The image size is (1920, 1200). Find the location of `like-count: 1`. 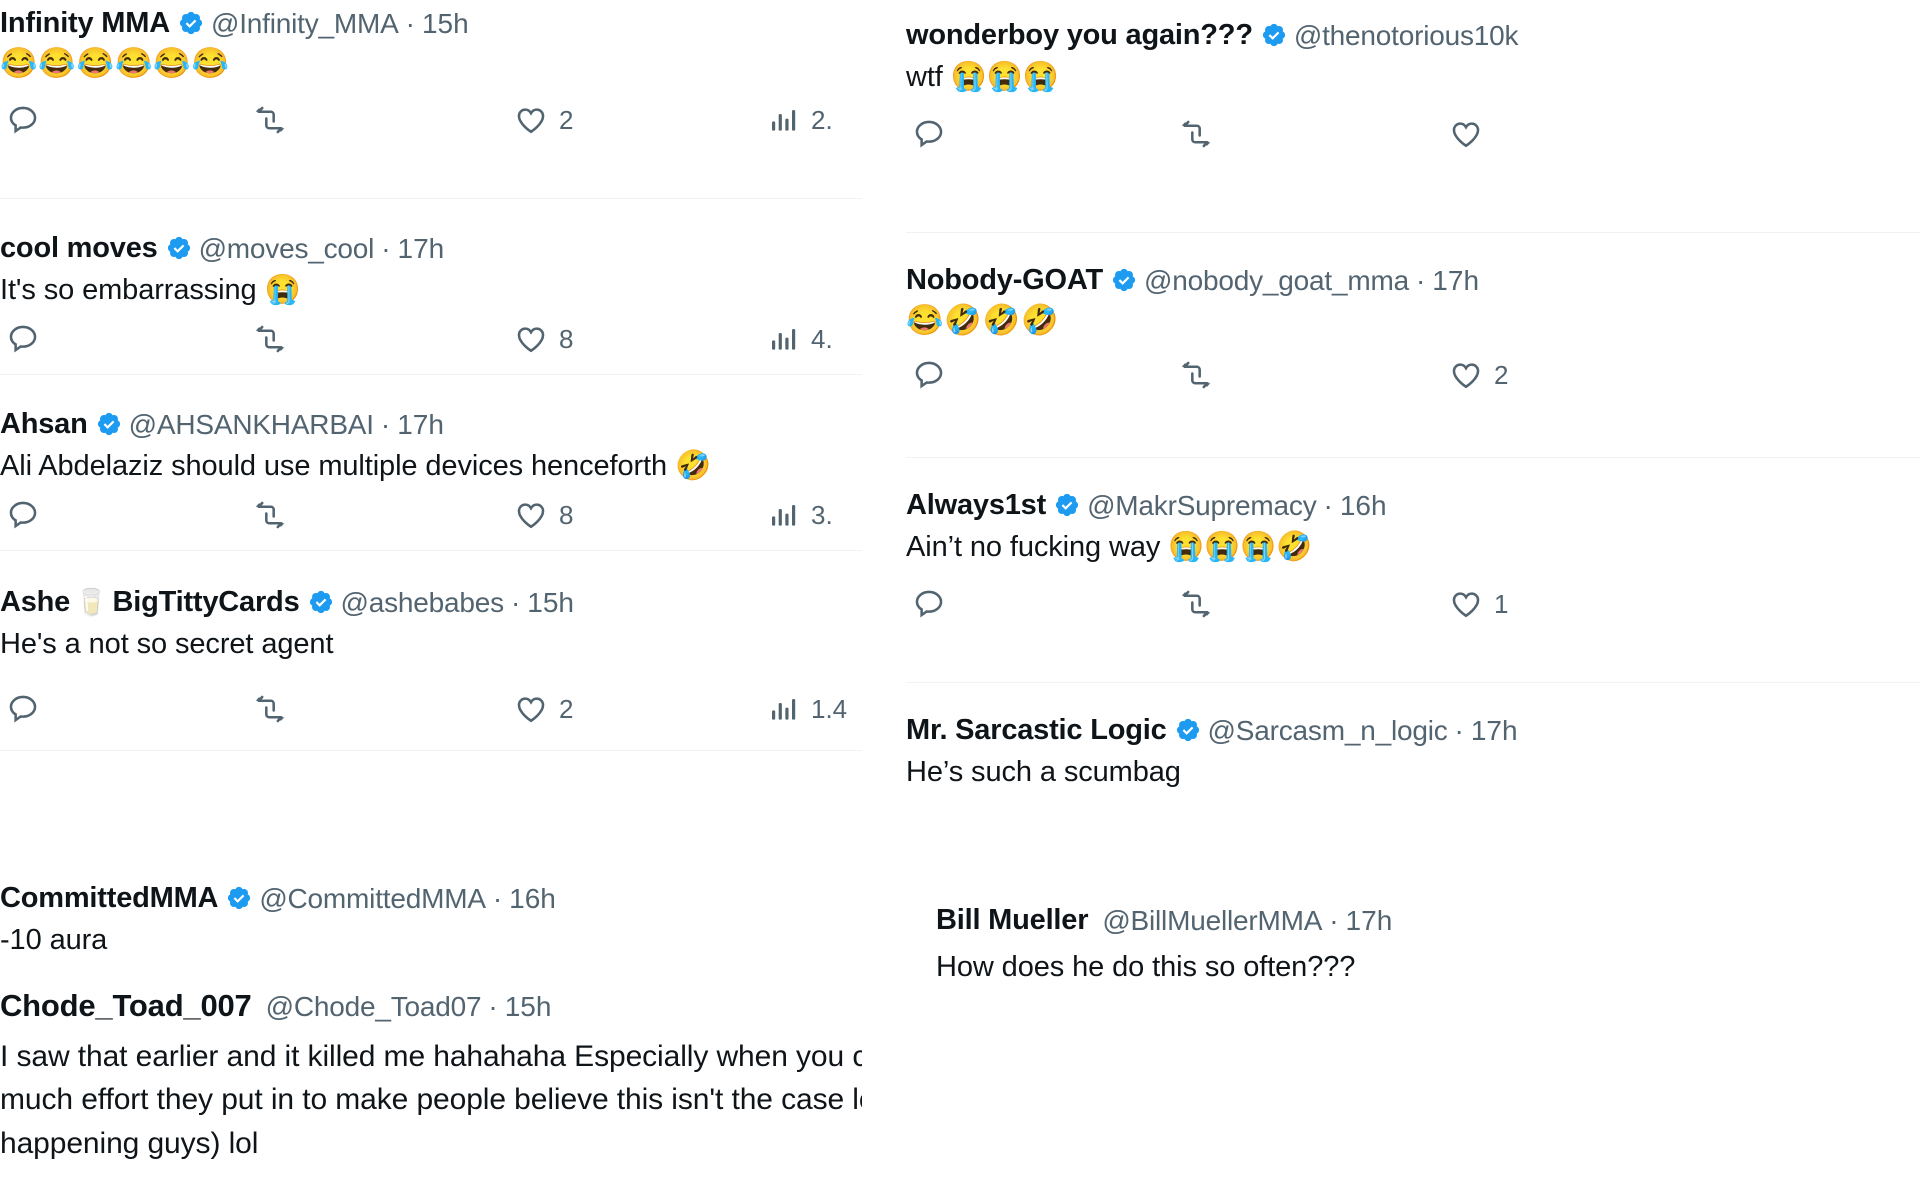

like-count: 1 is located at coordinates (1501, 603).